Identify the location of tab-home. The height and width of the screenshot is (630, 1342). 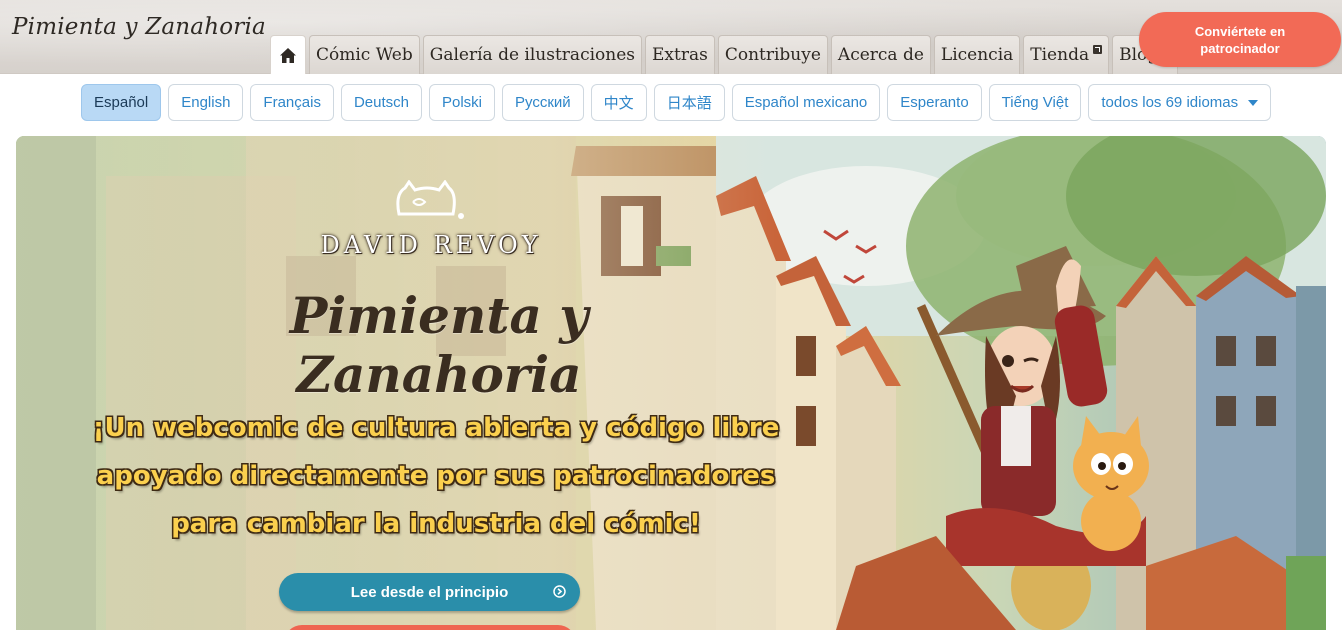
(288, 54).